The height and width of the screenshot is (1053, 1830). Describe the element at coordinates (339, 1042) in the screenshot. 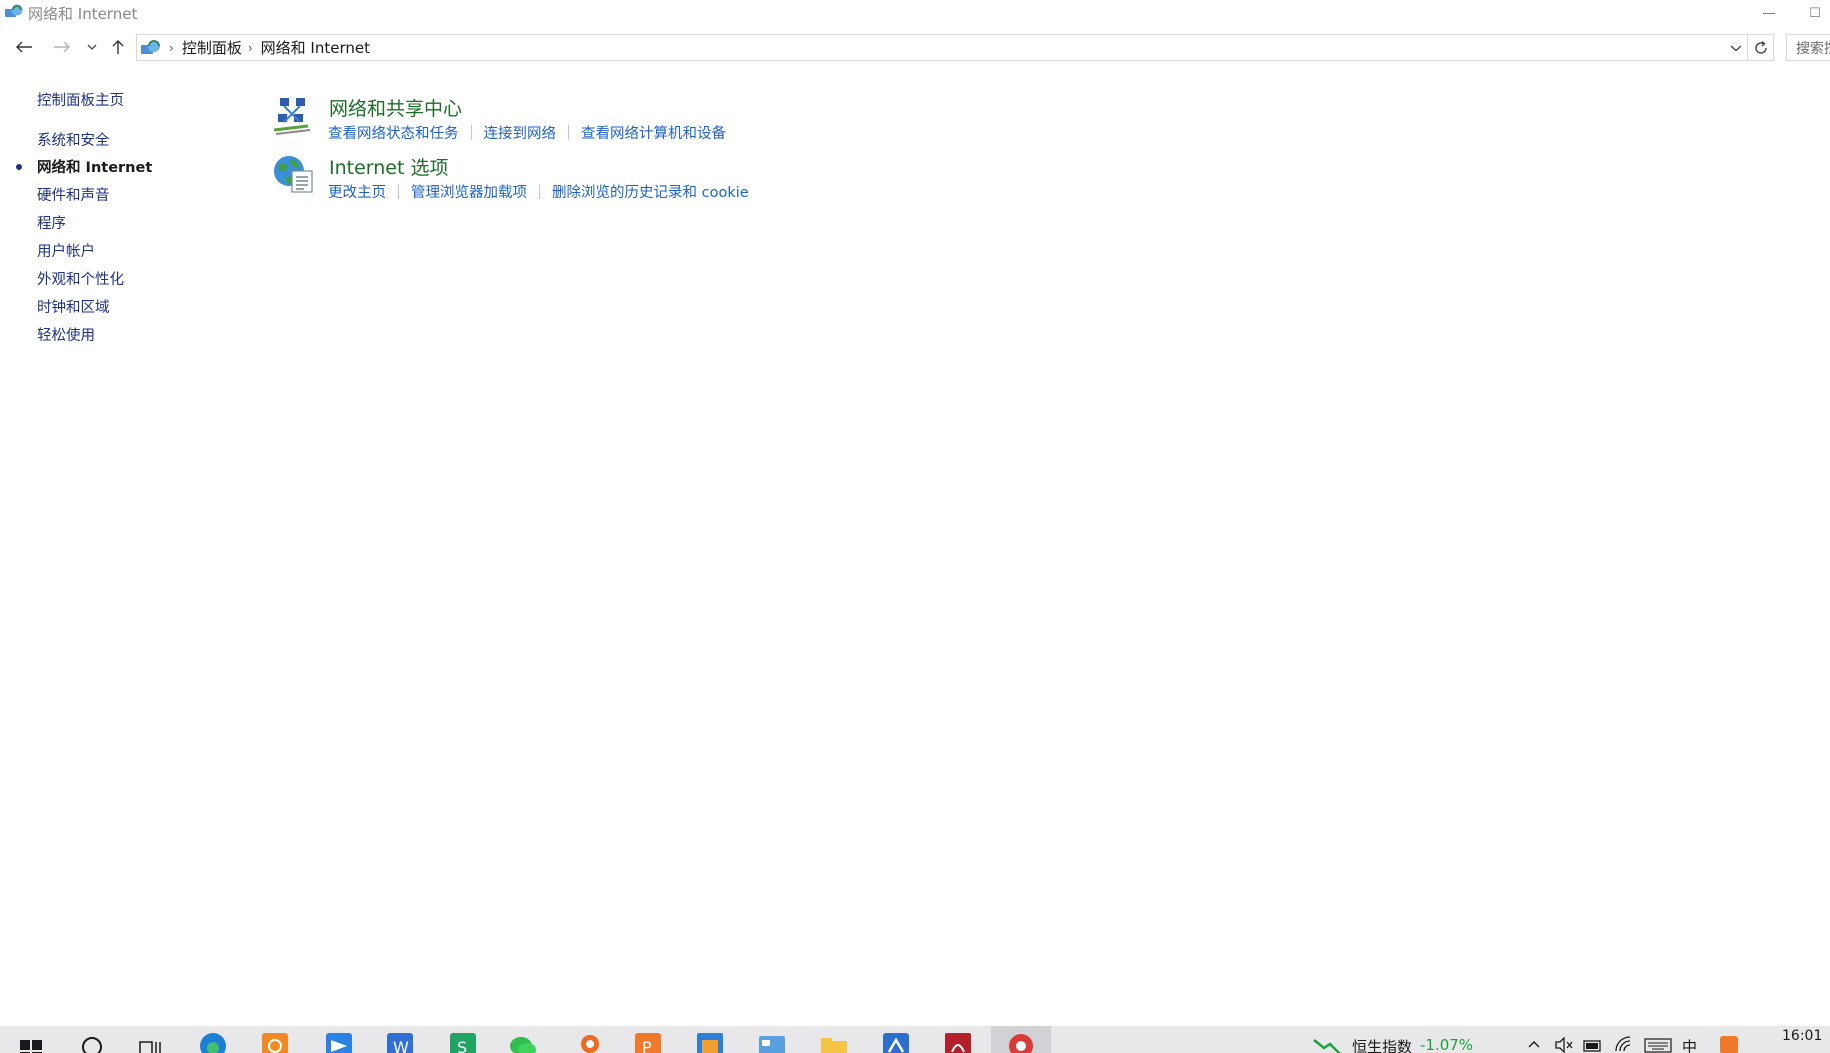

I see `feishu-icon` at that location.